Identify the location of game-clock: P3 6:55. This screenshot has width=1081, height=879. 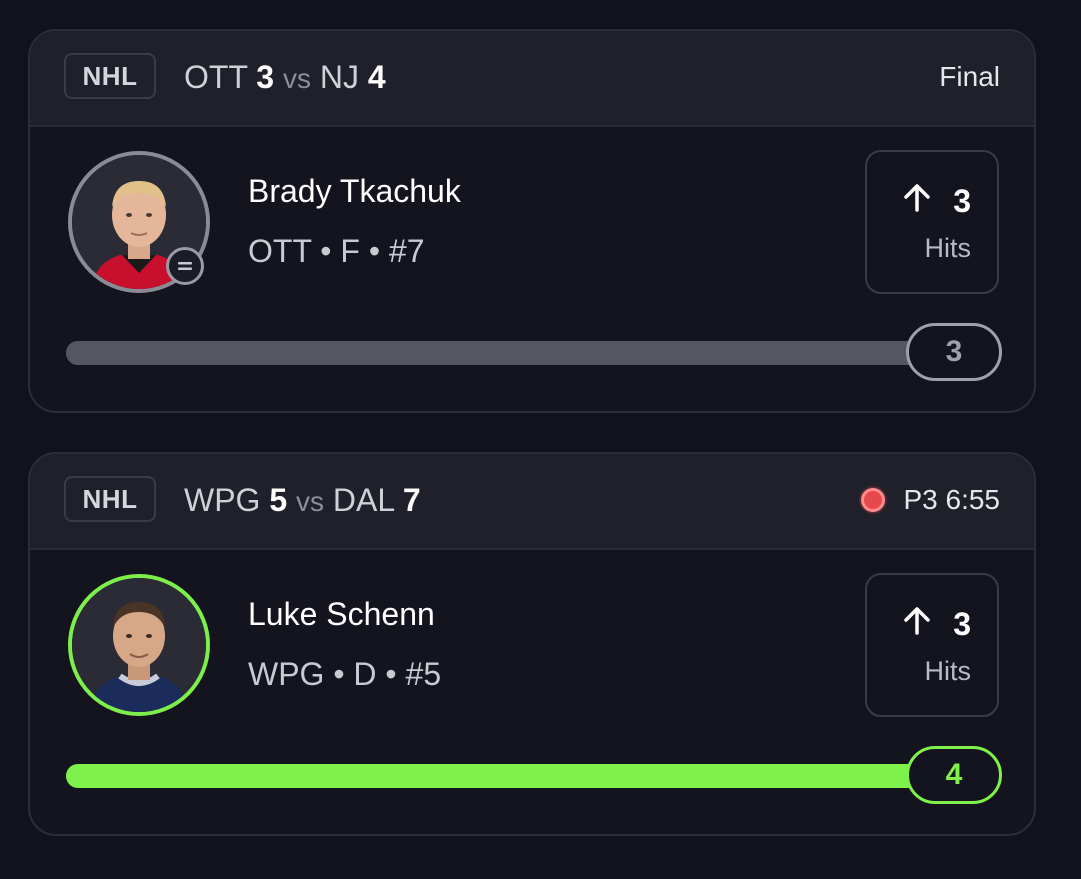
(951, 499).